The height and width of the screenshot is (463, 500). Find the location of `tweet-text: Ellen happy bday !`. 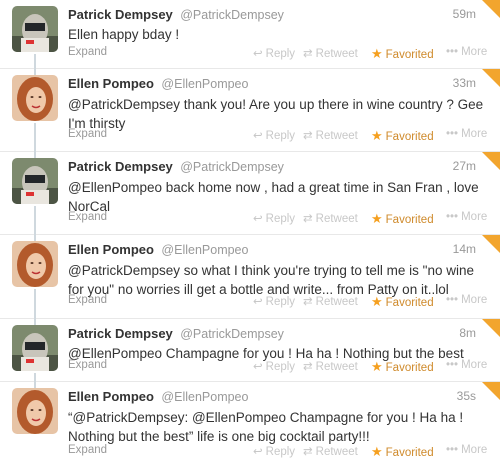

tweet-text: Ellen happy bday ! is located at coordinates (124, 34).